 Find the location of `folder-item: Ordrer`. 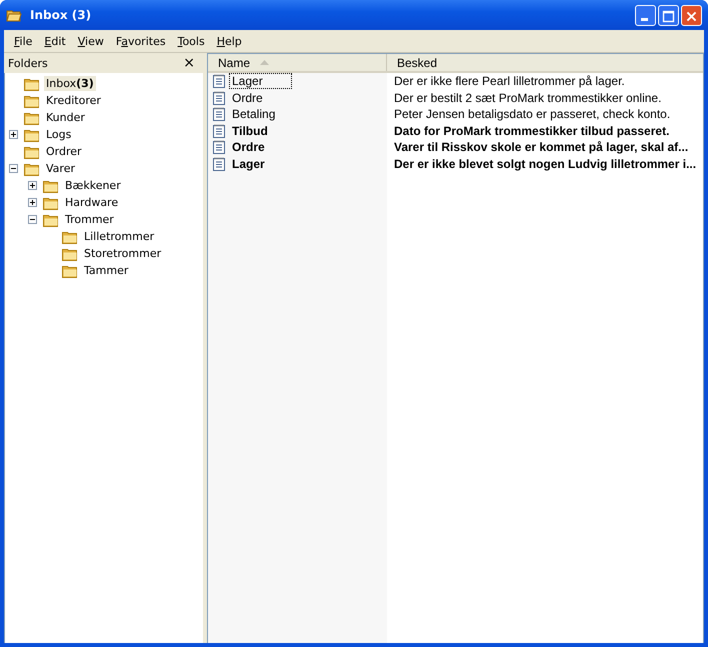

folder-item: Ordrer is located at coordinates (64, 151).